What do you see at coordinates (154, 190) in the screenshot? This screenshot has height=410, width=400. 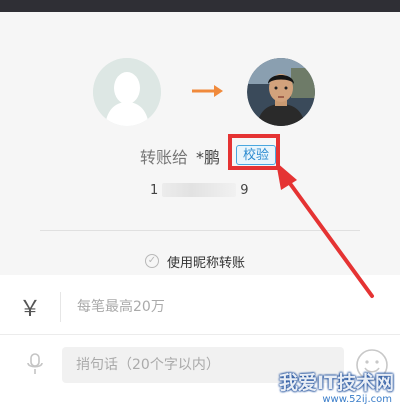 I see `account-prefix: 1` at bounding box center [154, 190].